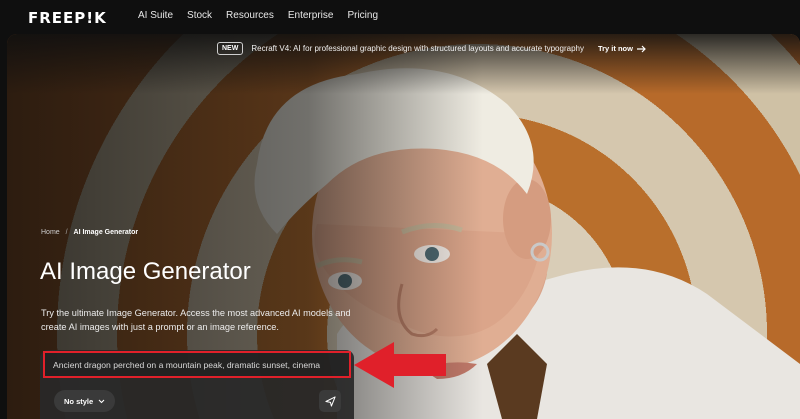 The image size is (800, 419). Describe the element at coordinates (101, 401) in the screenshot. I see `chevron-down-icon` at that location.